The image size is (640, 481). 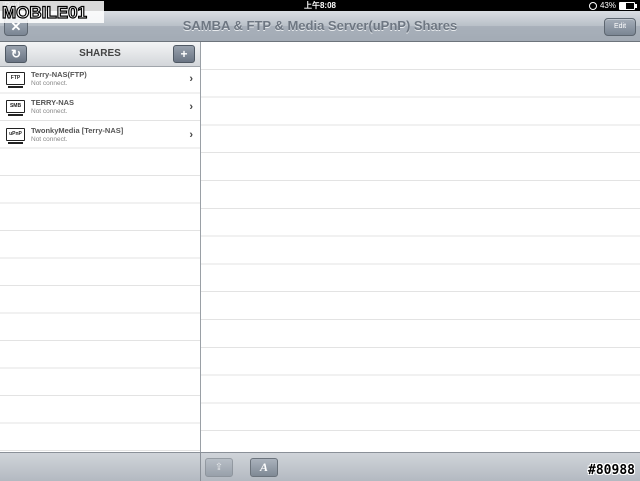 I want to click on add-share-button: +, so click(x=184, y=54).